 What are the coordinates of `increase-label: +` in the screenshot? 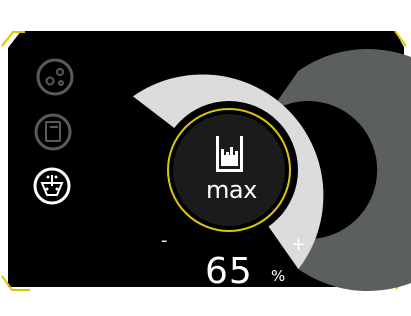 It's located at (299, 244).